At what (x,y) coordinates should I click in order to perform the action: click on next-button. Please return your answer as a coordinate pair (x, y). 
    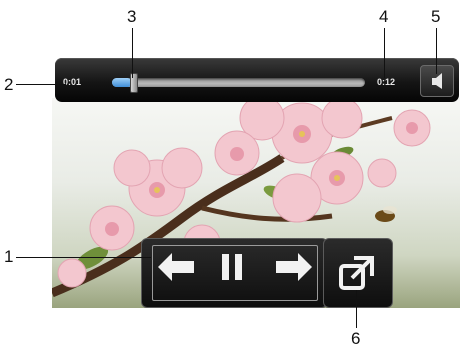
    Looking at the image, I should click on (293, 267).